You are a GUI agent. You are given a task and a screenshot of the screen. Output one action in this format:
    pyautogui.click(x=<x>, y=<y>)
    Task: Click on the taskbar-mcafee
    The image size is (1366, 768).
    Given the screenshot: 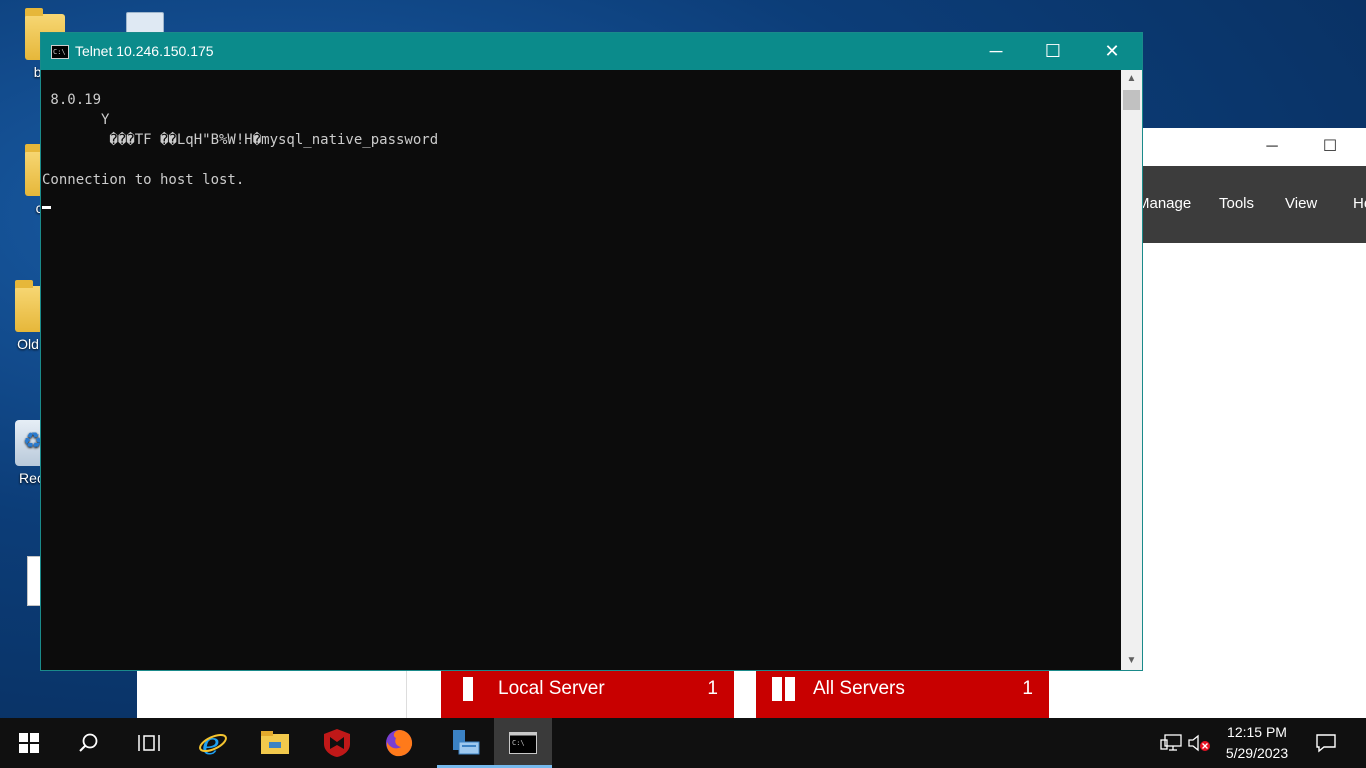 What is the action you would take?
    pyautogui.click(x=337, y=743)
    